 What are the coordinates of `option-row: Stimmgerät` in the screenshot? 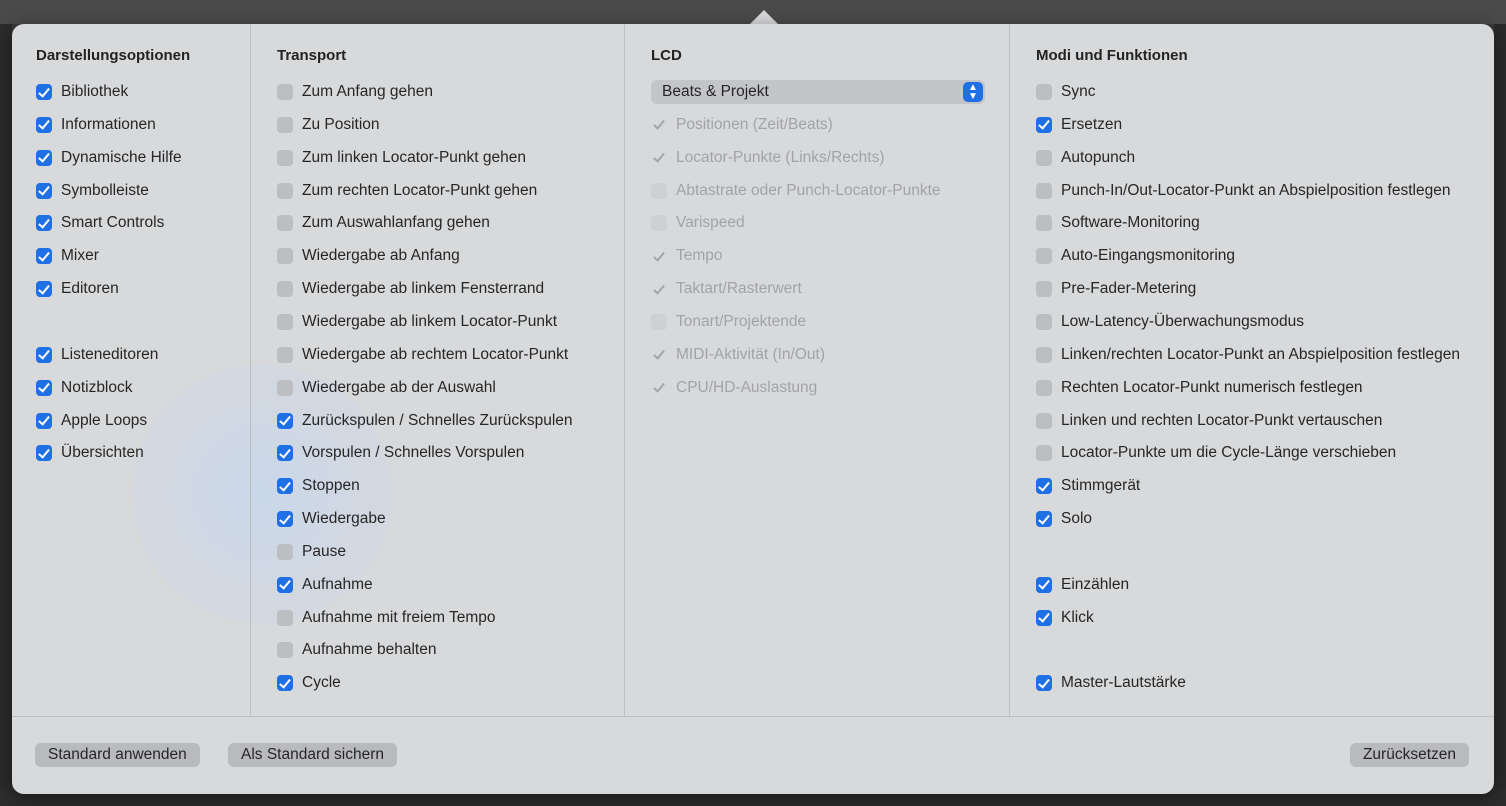 It's located at (1088, 486).